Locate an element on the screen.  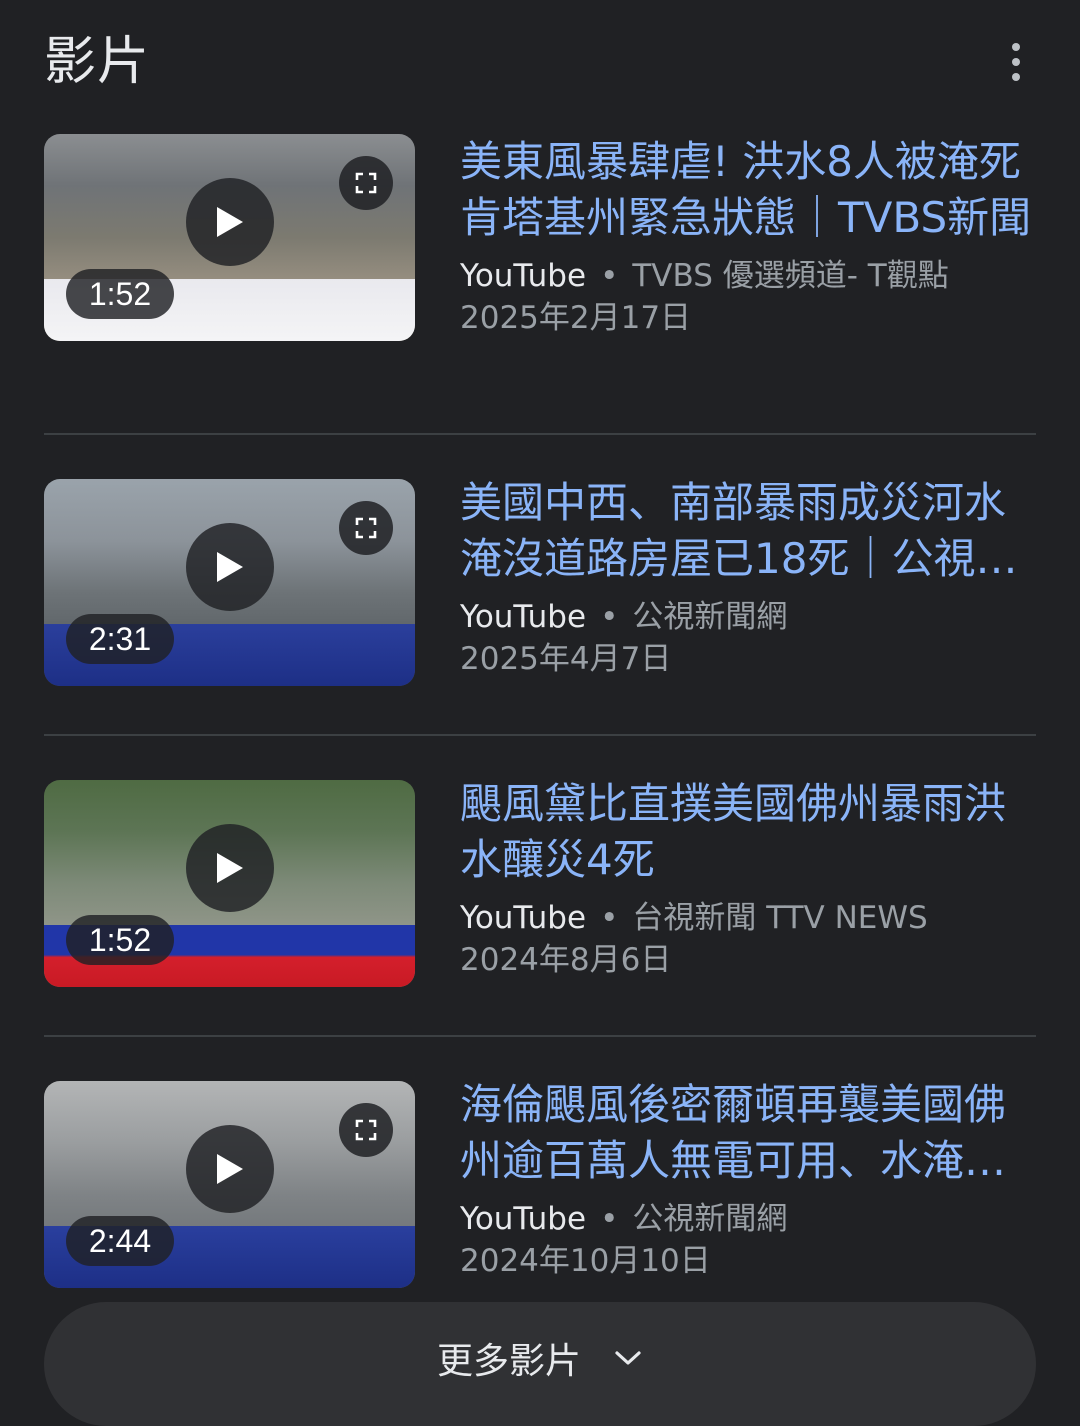
video-source-line: YouTube • 台視新聞 TTV NEWS is located at coordinates (750, 918).